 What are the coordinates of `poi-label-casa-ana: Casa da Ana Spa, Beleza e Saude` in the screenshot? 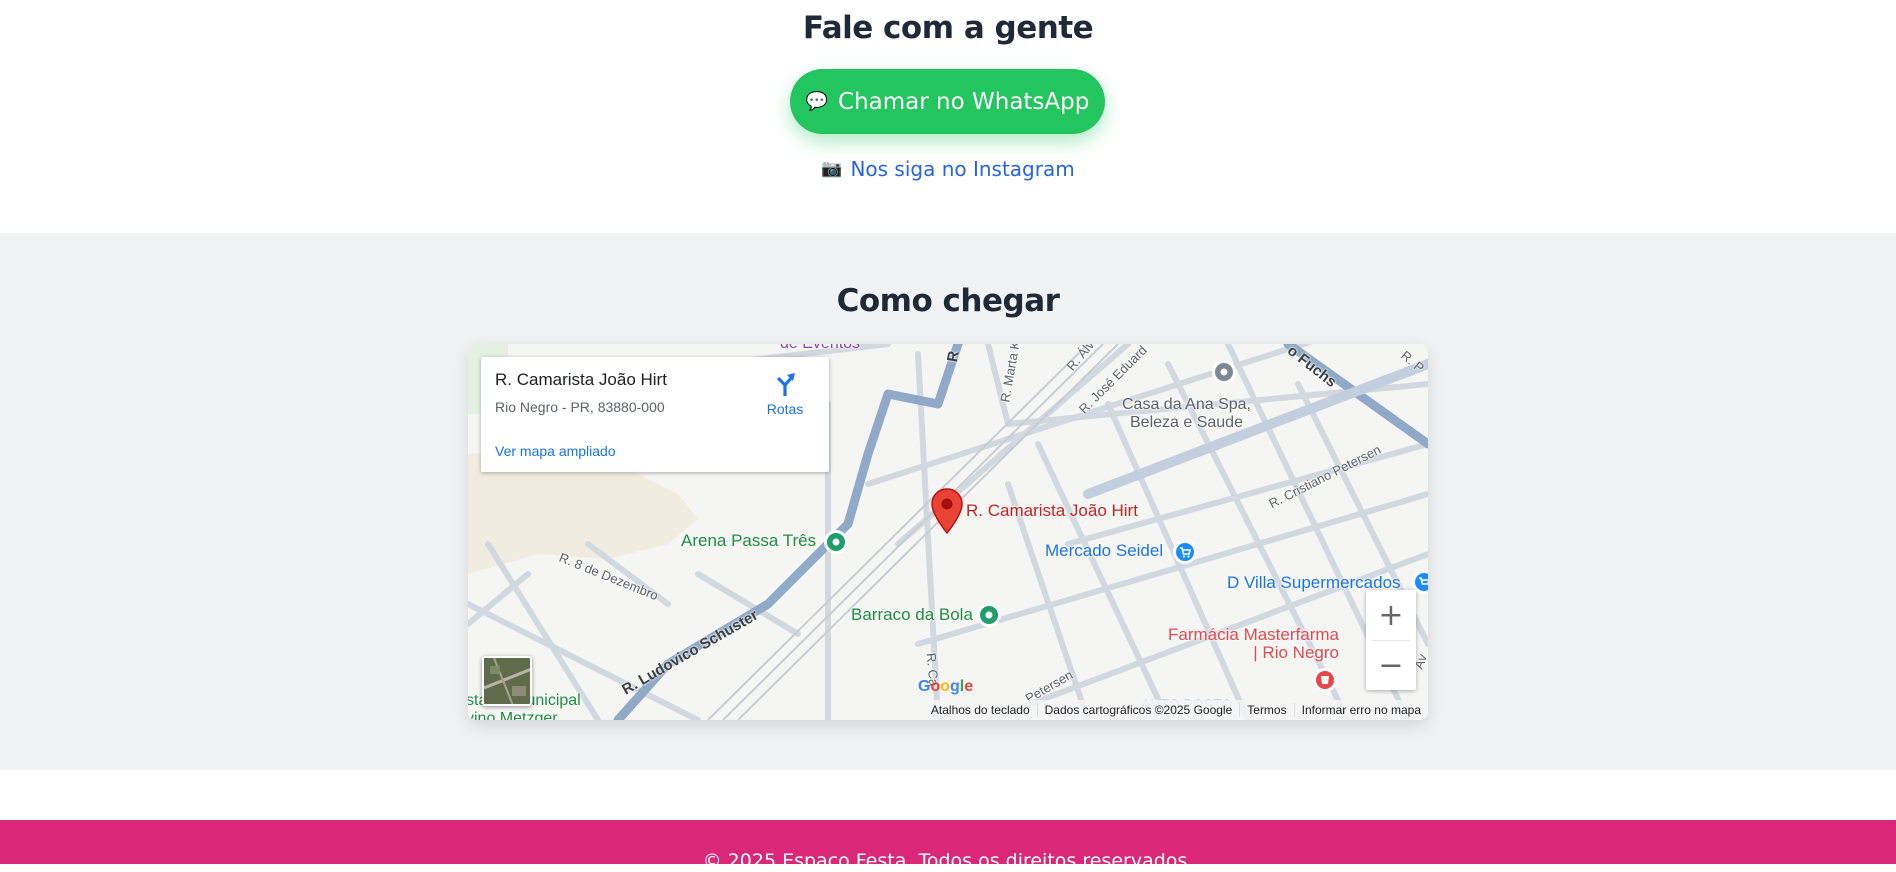 It's located at (1186, 414).